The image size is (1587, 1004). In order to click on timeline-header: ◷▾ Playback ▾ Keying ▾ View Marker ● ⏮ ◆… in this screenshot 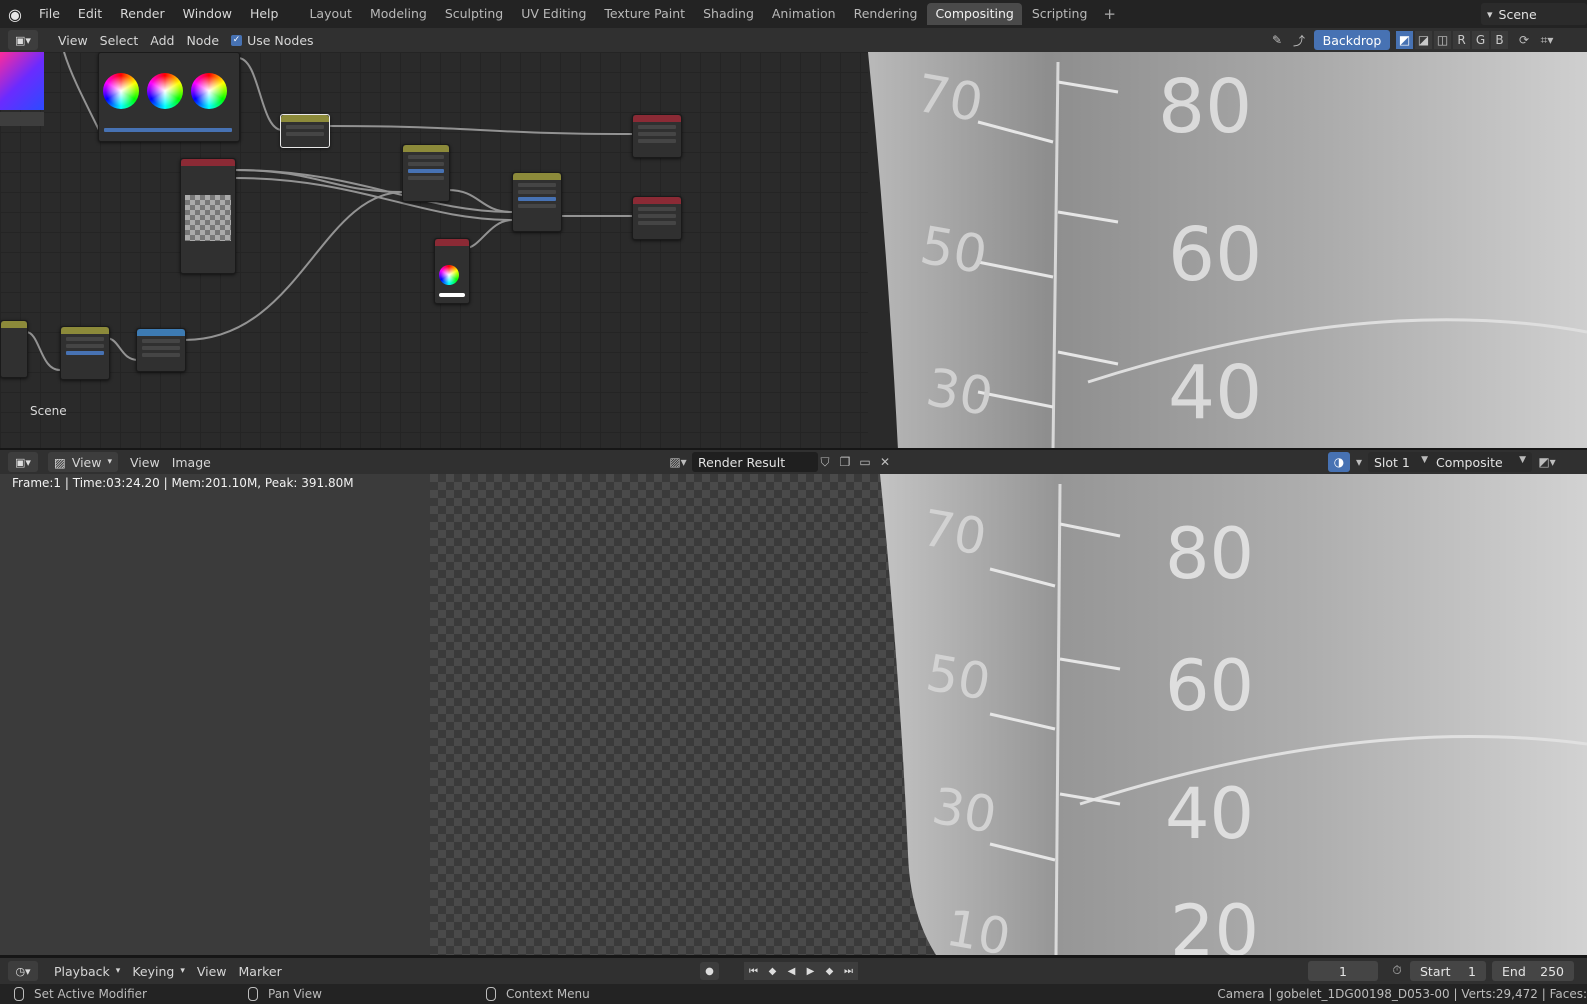, I will do `click(793, 971)`.